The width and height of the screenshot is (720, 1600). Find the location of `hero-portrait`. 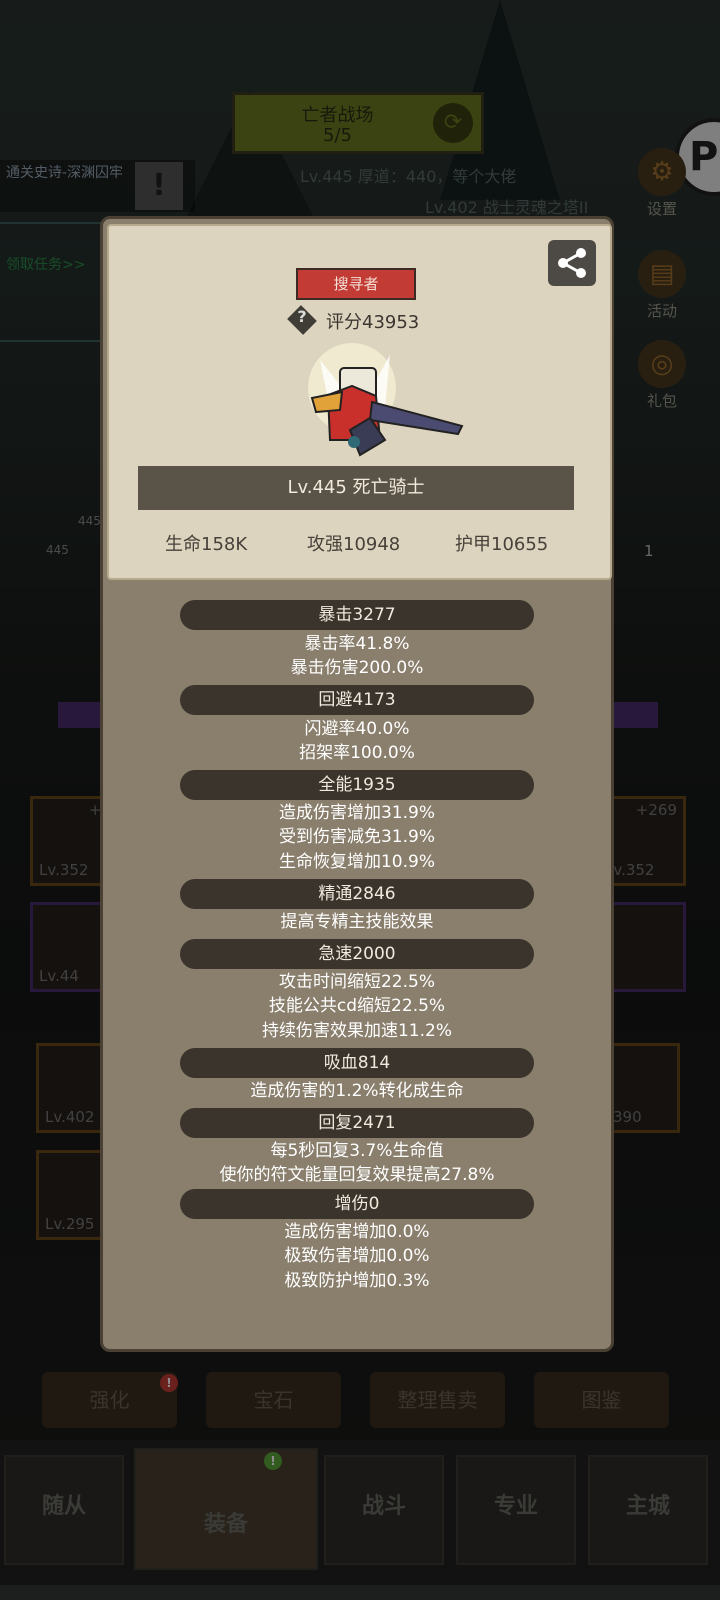

hero-portrait is located at coordinates (386, 400).